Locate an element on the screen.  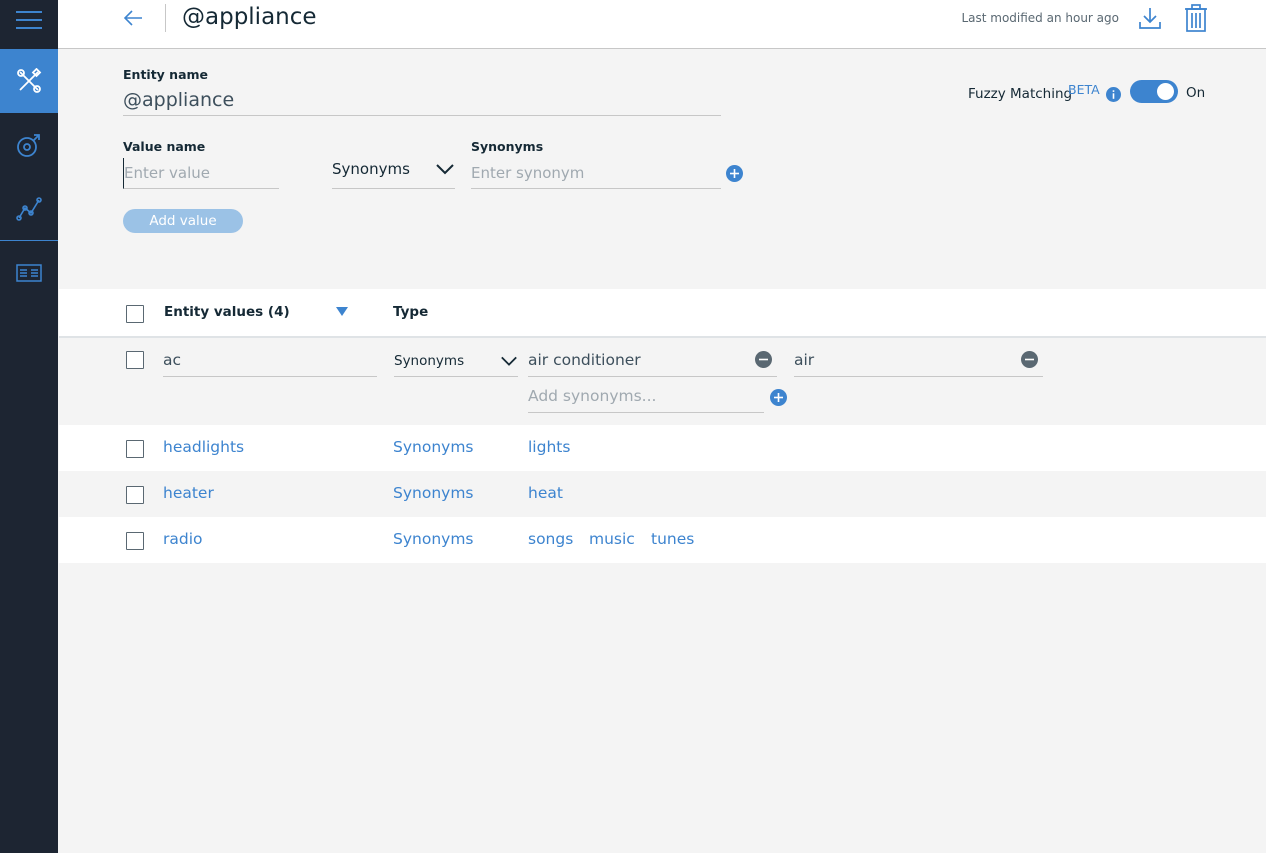
hamburger-menu-button is located at coordinates (29, 20).